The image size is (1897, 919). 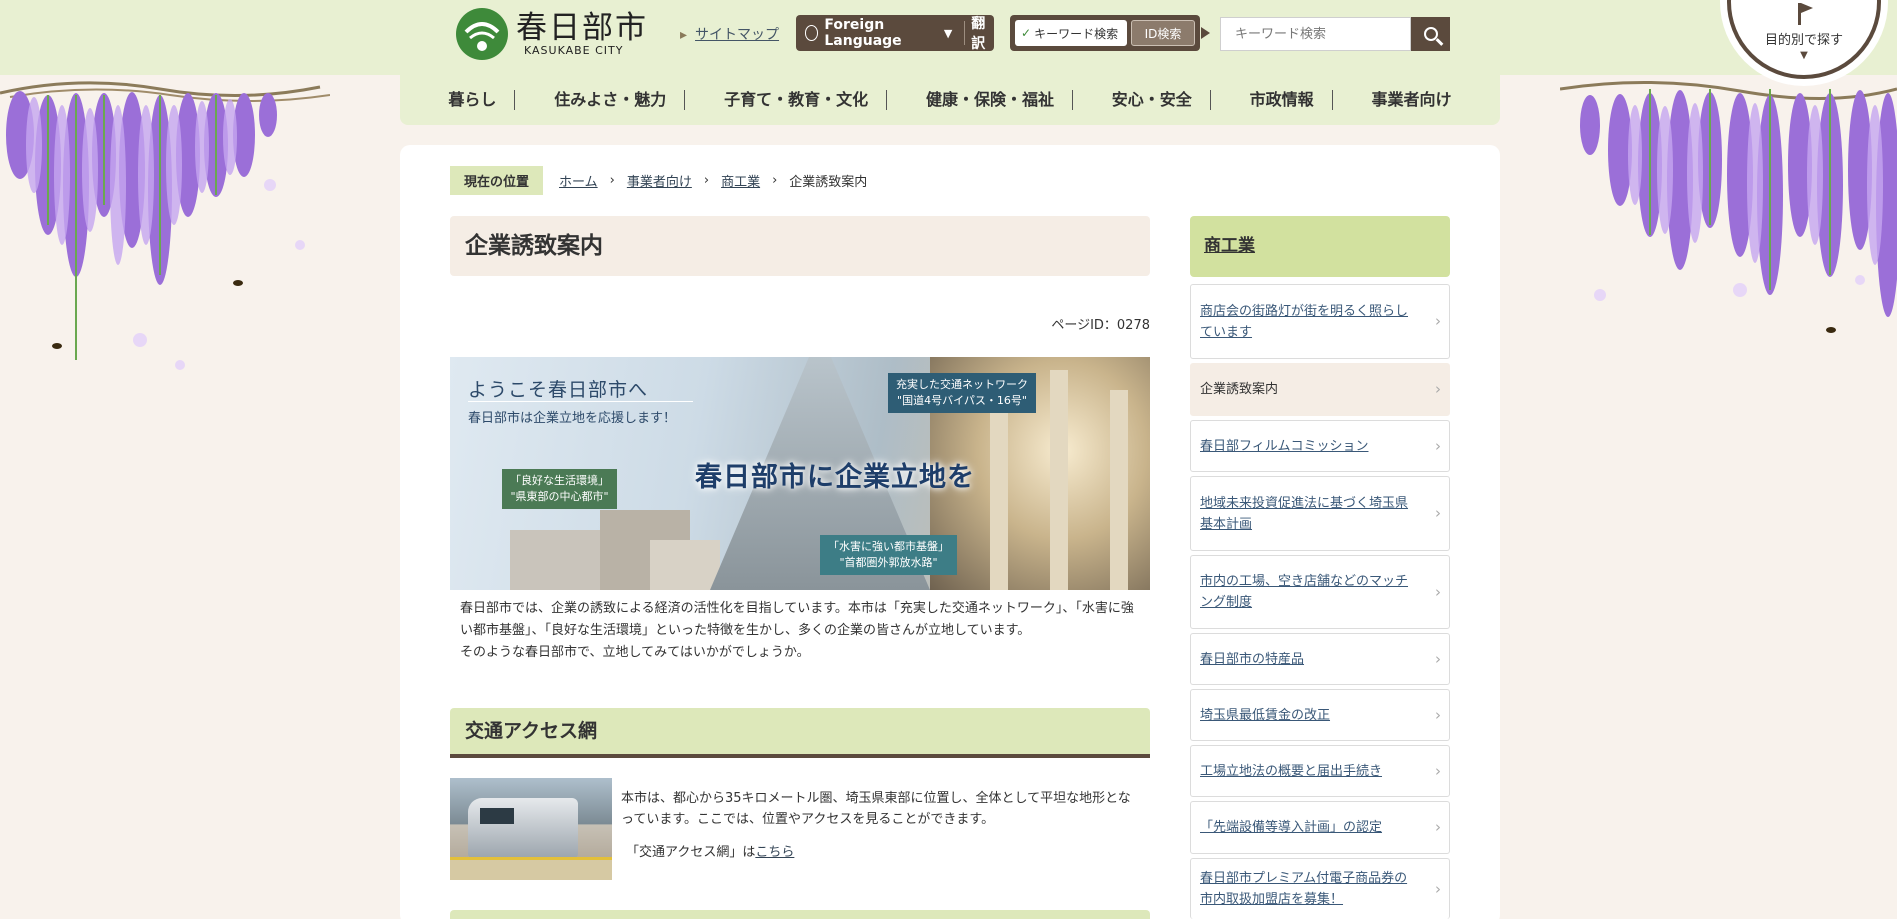 I want to click on sidebar-item: 地域未来投資促進法に基づく埼玉県基本計画, so click(x=1320, y=513).